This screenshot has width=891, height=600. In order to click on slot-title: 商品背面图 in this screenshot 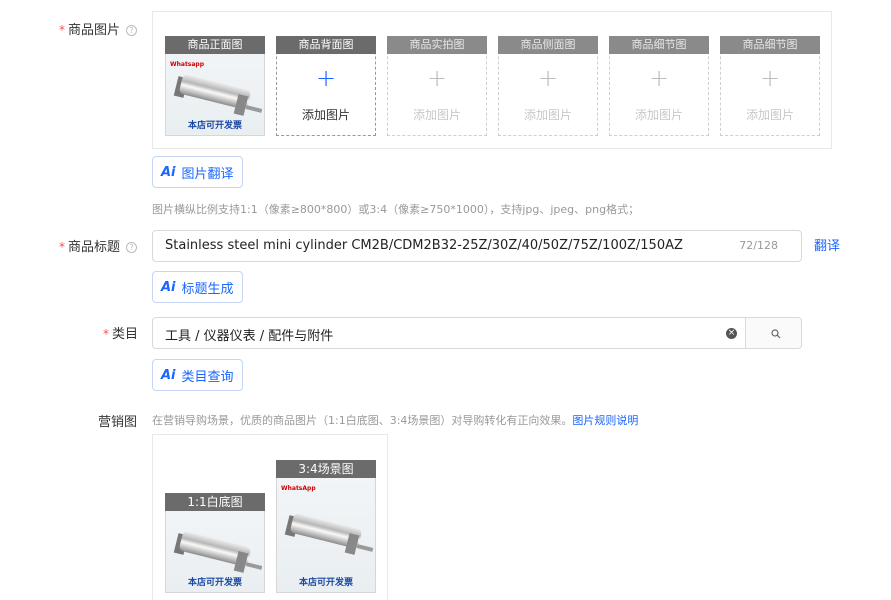, I will do `click(326, 45)`.